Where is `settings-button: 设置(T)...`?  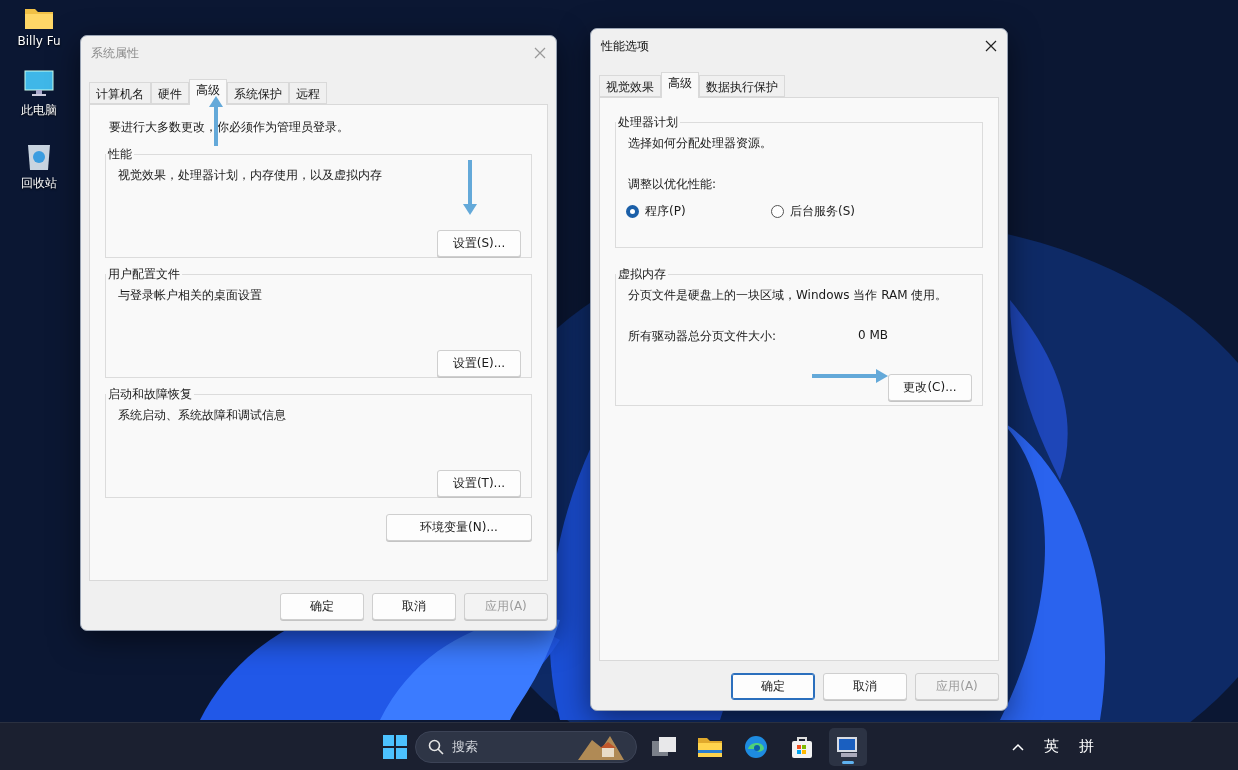 settings-button: 设置(T)... is located at coordinates (479, 483).